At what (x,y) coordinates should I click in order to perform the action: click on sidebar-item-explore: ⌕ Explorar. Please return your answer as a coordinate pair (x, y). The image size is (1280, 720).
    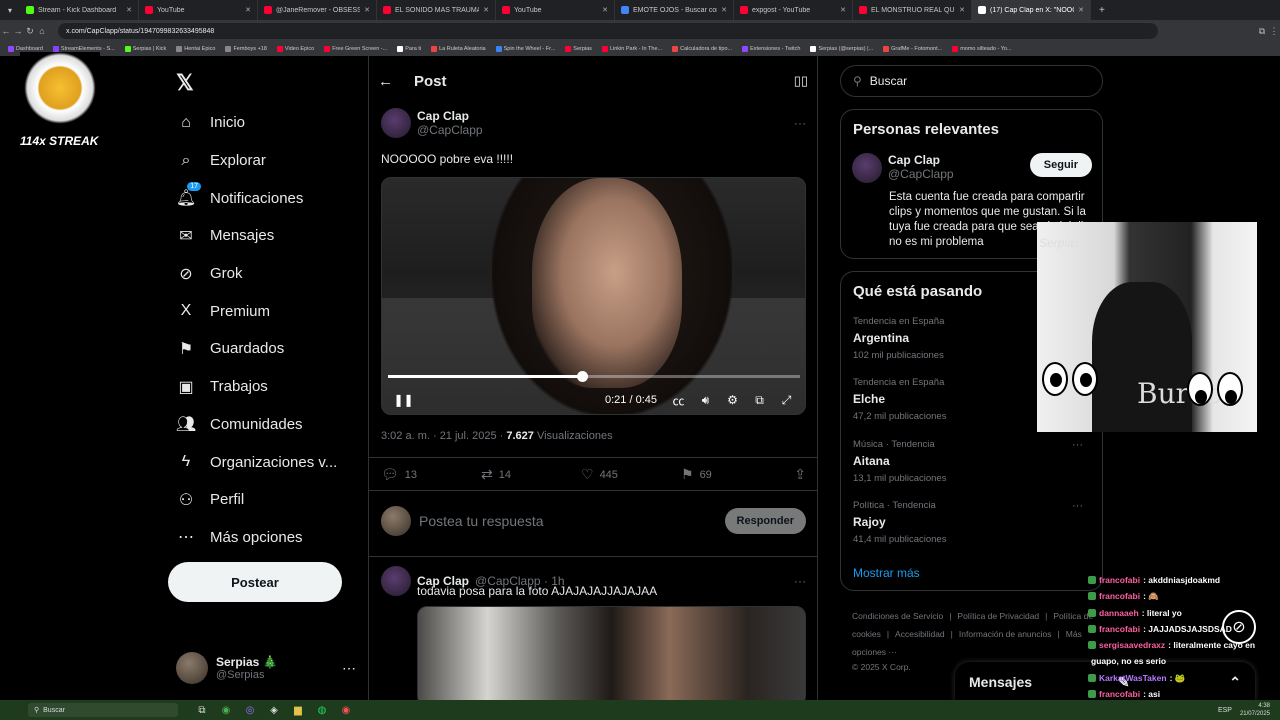
    Looking at the image, I should click on (263, 161).